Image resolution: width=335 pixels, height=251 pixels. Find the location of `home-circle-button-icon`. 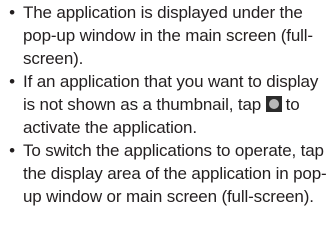

home-circle-button-icon is located at coordinates (273, 104).